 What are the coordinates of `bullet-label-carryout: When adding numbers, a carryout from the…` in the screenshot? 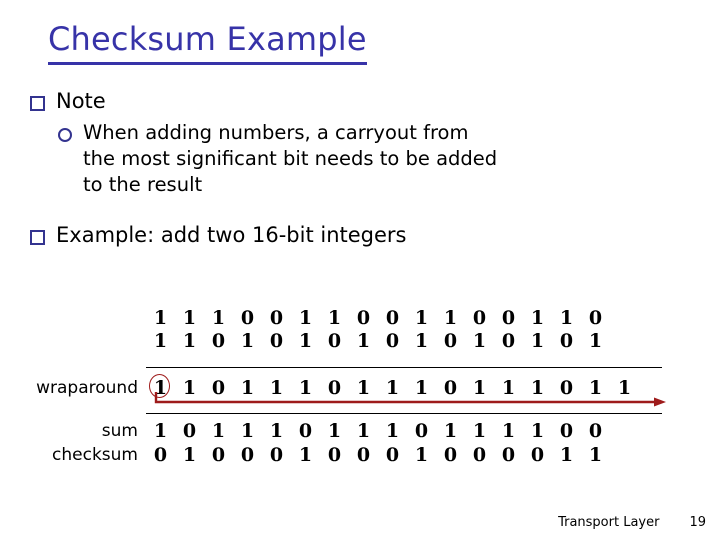 It's located at (290, 158).